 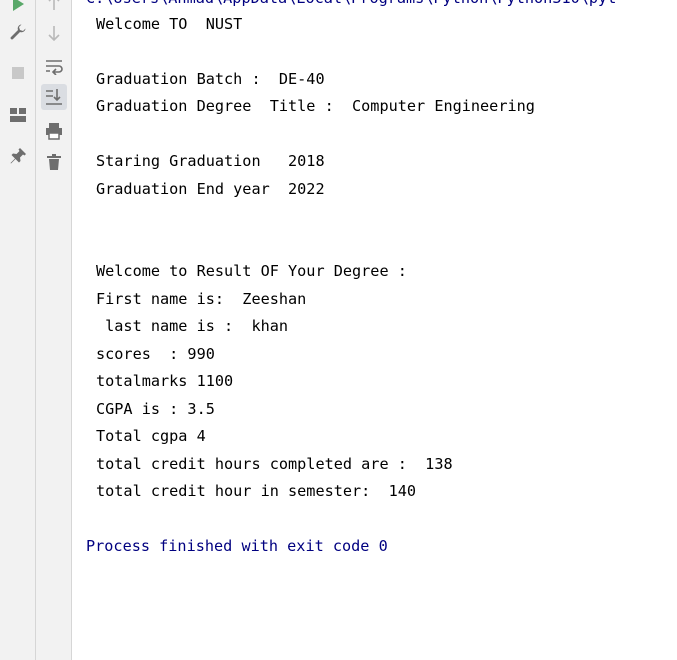 I want to click on console-line: Welcome TO NUST, so click(x=169, y=24).